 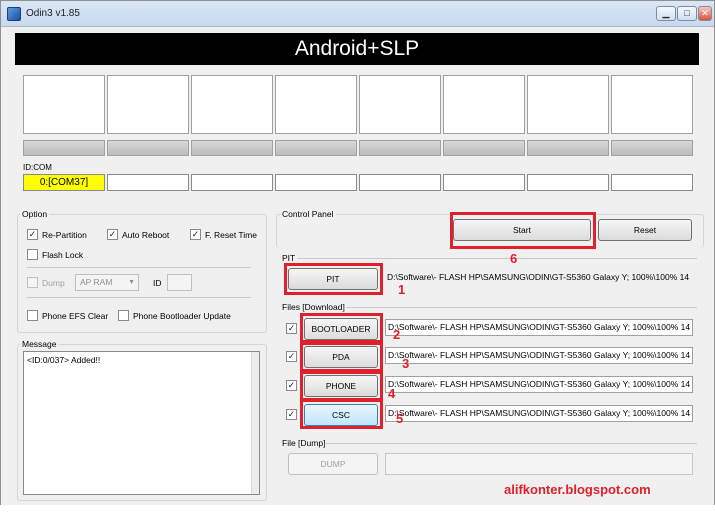 What do you see at coordinates (75, 315) in the screenshot?
I see `checkbox-label: Phone EFS Clear` at bounding box center [75, 315].